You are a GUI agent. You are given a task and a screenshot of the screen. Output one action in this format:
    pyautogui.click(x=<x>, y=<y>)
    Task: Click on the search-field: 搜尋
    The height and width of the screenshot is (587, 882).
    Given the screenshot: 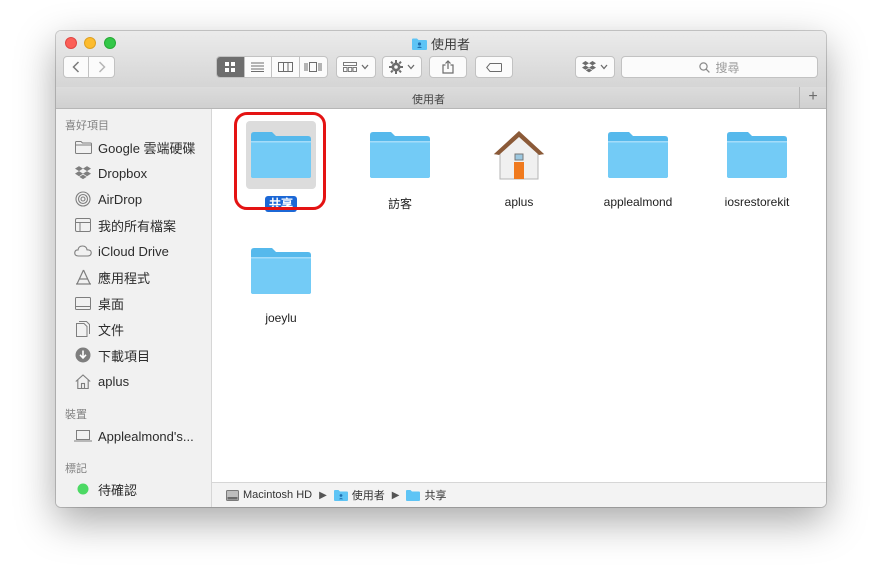 What is the action you would take?
    pyautogui.click(x=719, y=67)
    